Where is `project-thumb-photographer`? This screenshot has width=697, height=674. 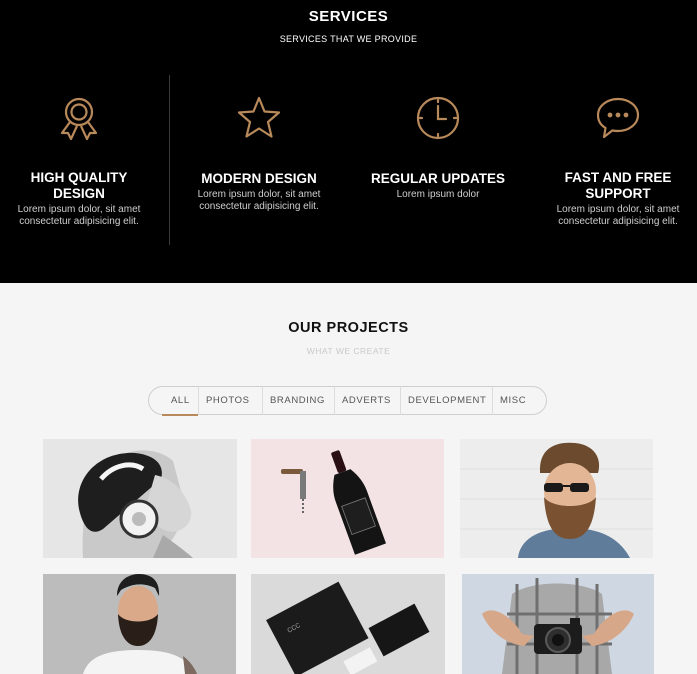 project-thumb-photographer is located at coordinates (558, 624).